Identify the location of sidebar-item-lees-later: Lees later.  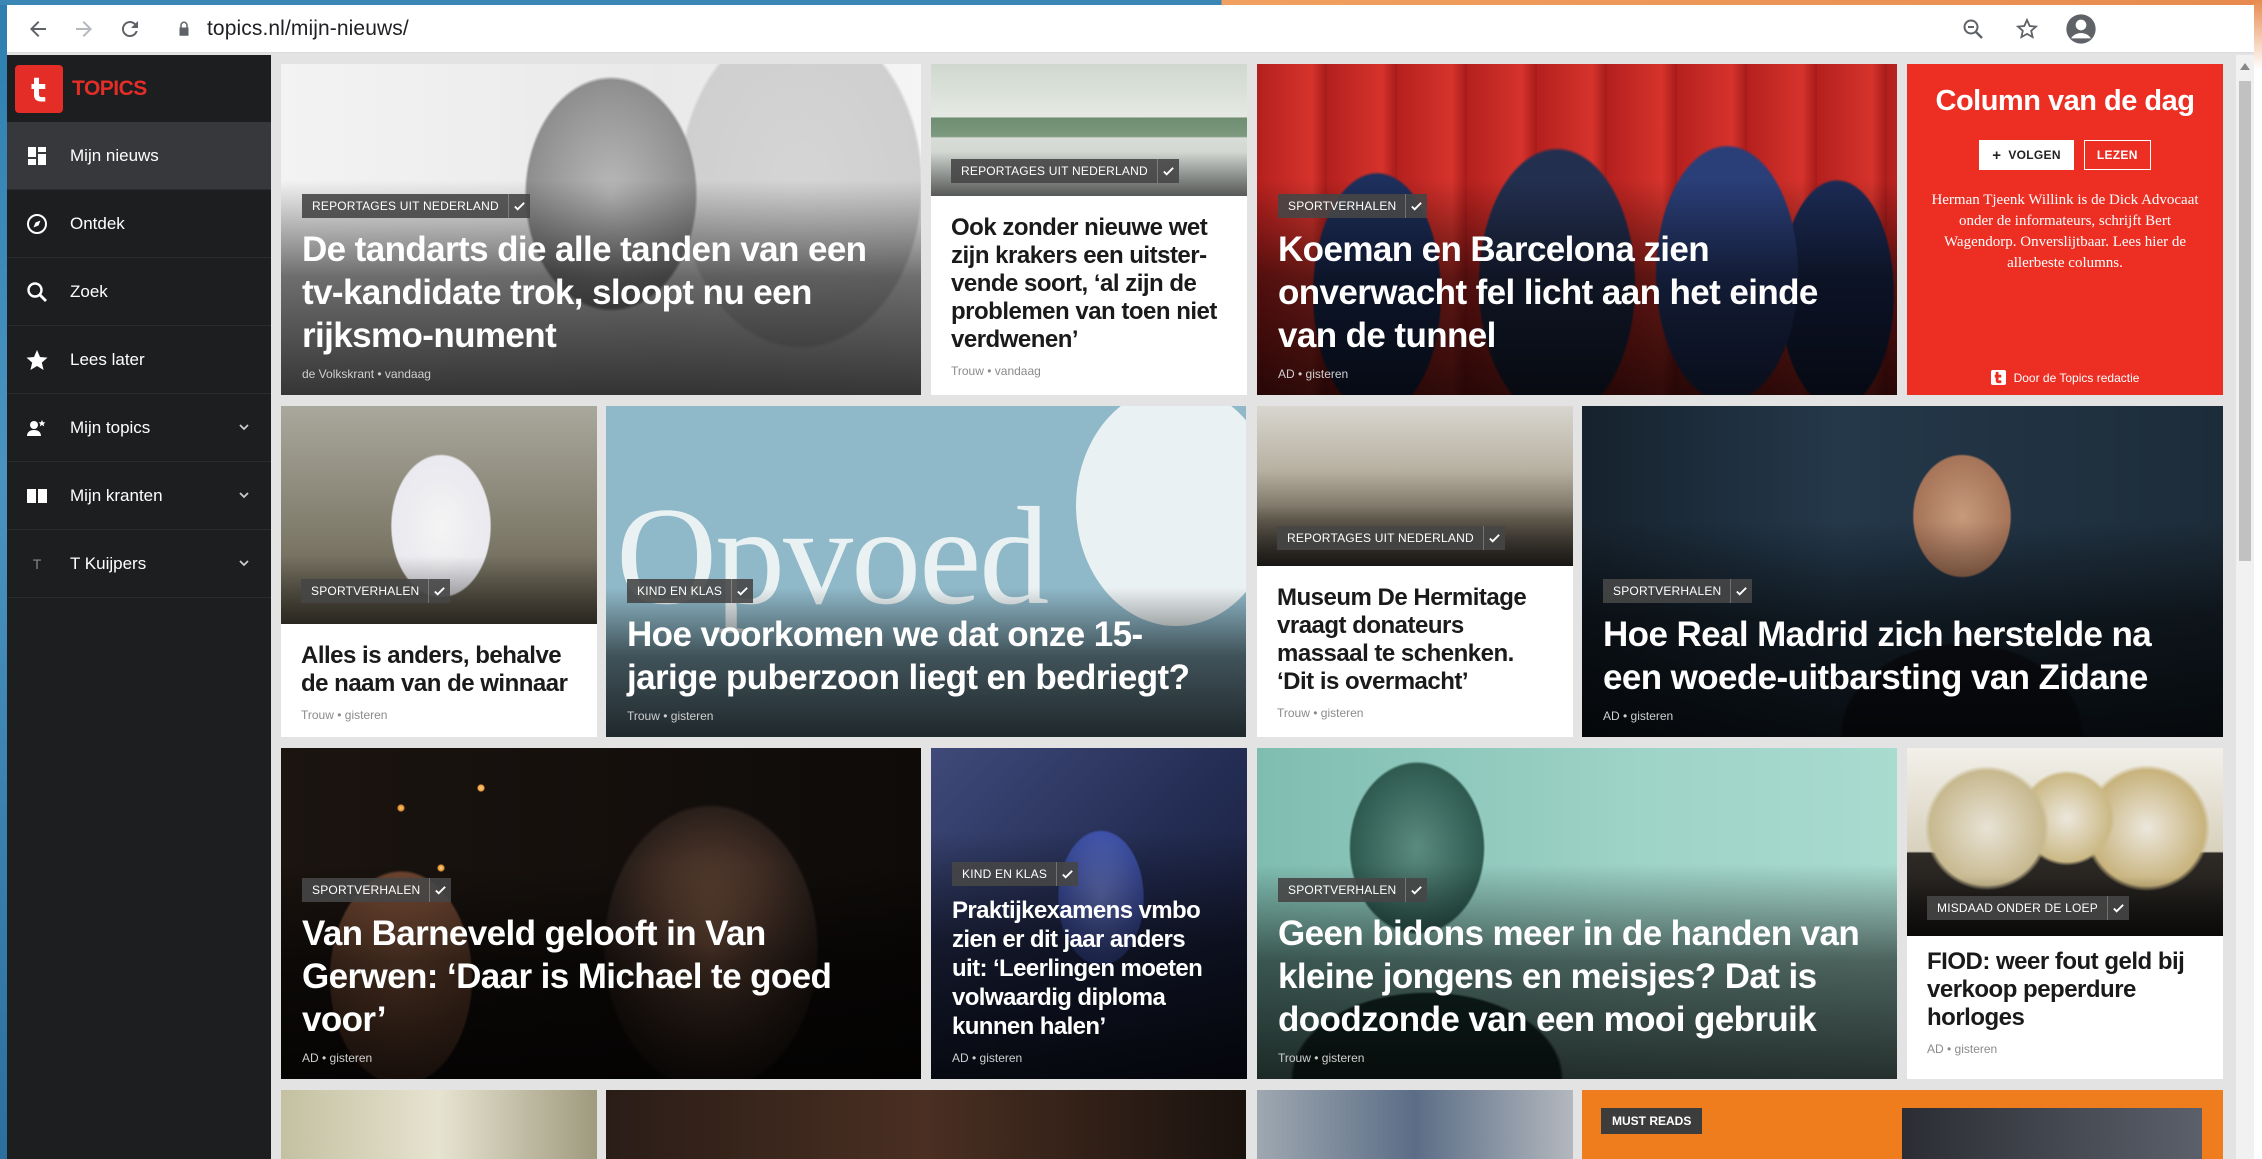
(139, 360).